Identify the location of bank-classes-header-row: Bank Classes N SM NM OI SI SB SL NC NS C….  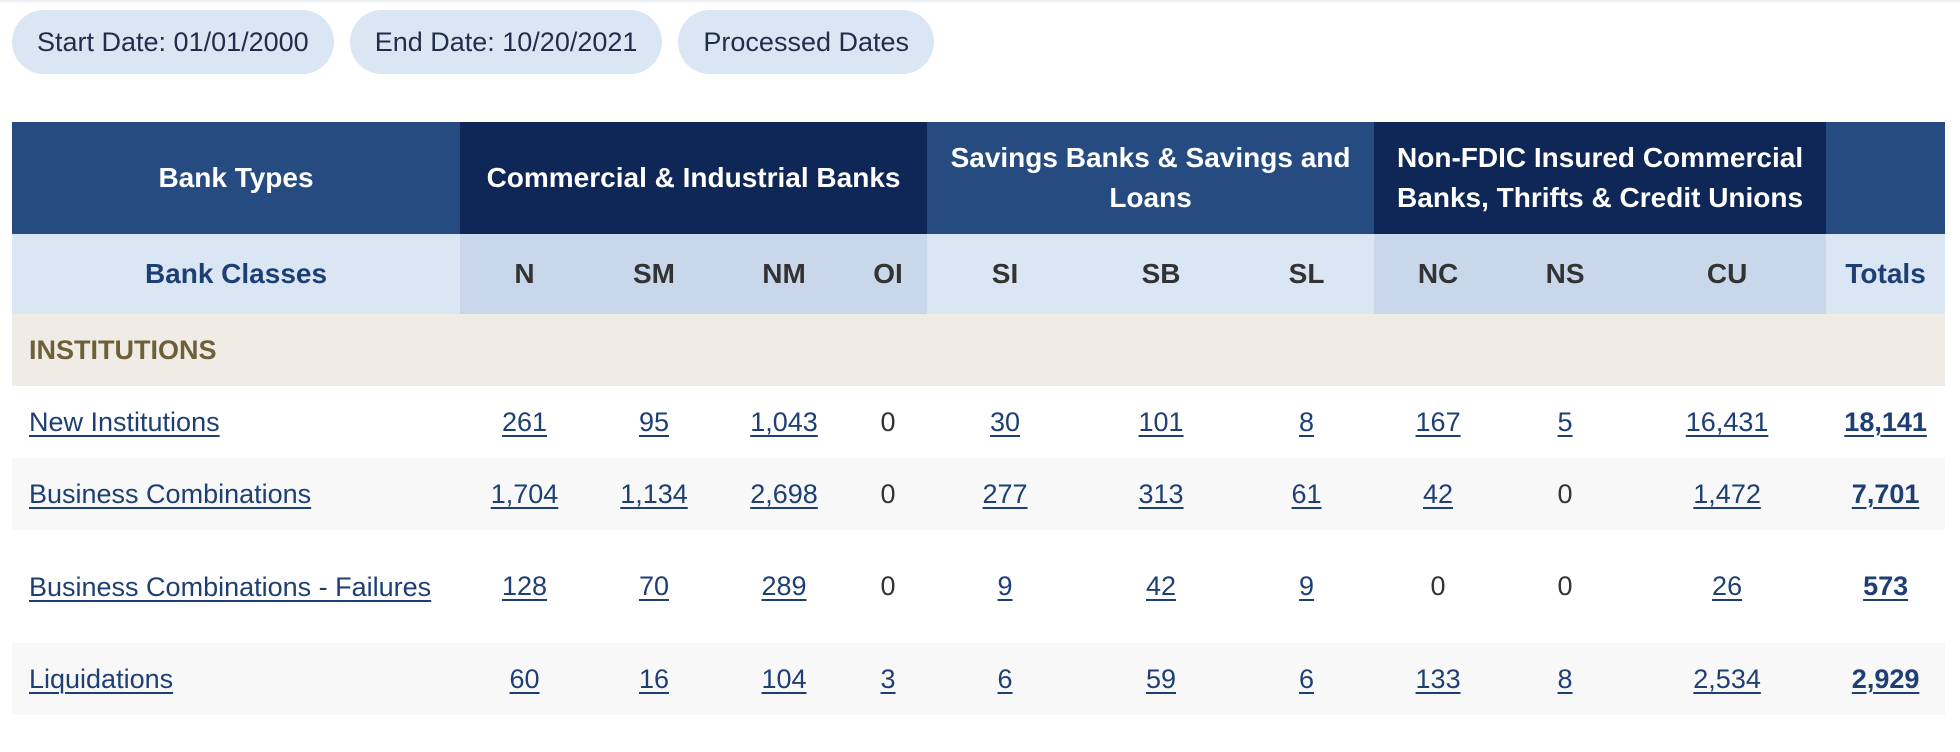
(979, 274).